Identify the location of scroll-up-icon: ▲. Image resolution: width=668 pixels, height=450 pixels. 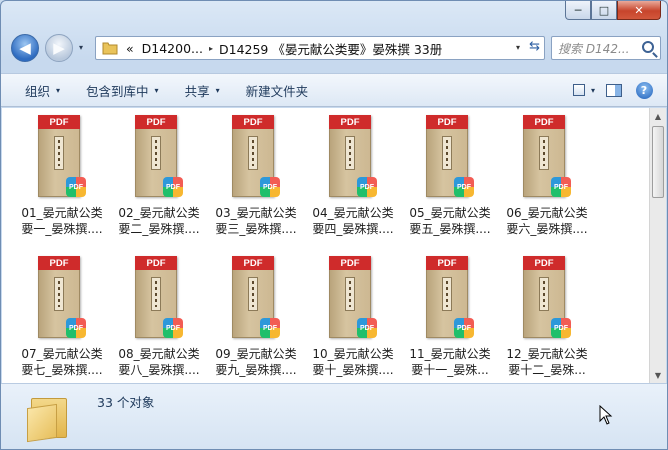
(658, 116).